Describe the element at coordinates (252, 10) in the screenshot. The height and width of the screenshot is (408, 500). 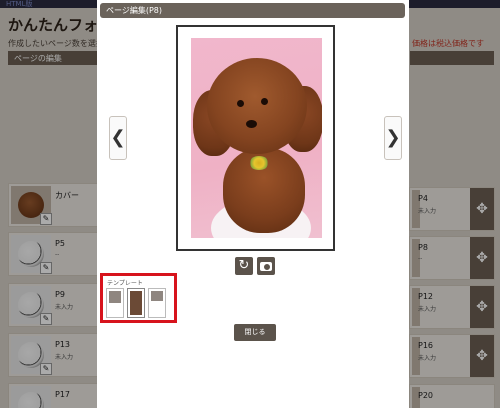
I see `modal-title: ページ編集(P8)` at that location.